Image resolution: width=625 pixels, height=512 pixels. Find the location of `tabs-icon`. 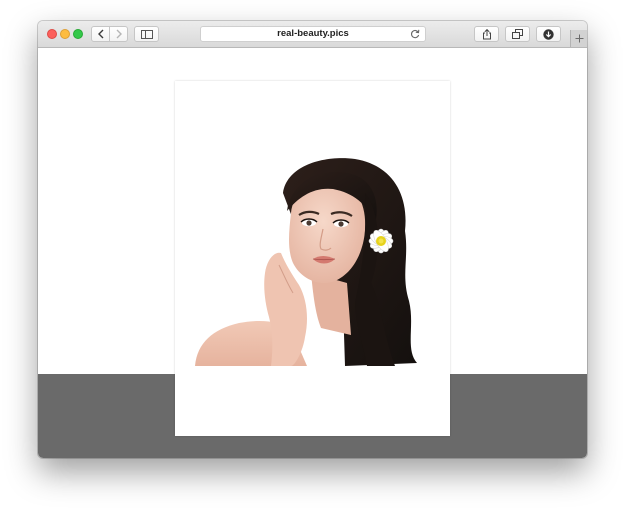

tabs-icon is located at coordinates (517, 34).